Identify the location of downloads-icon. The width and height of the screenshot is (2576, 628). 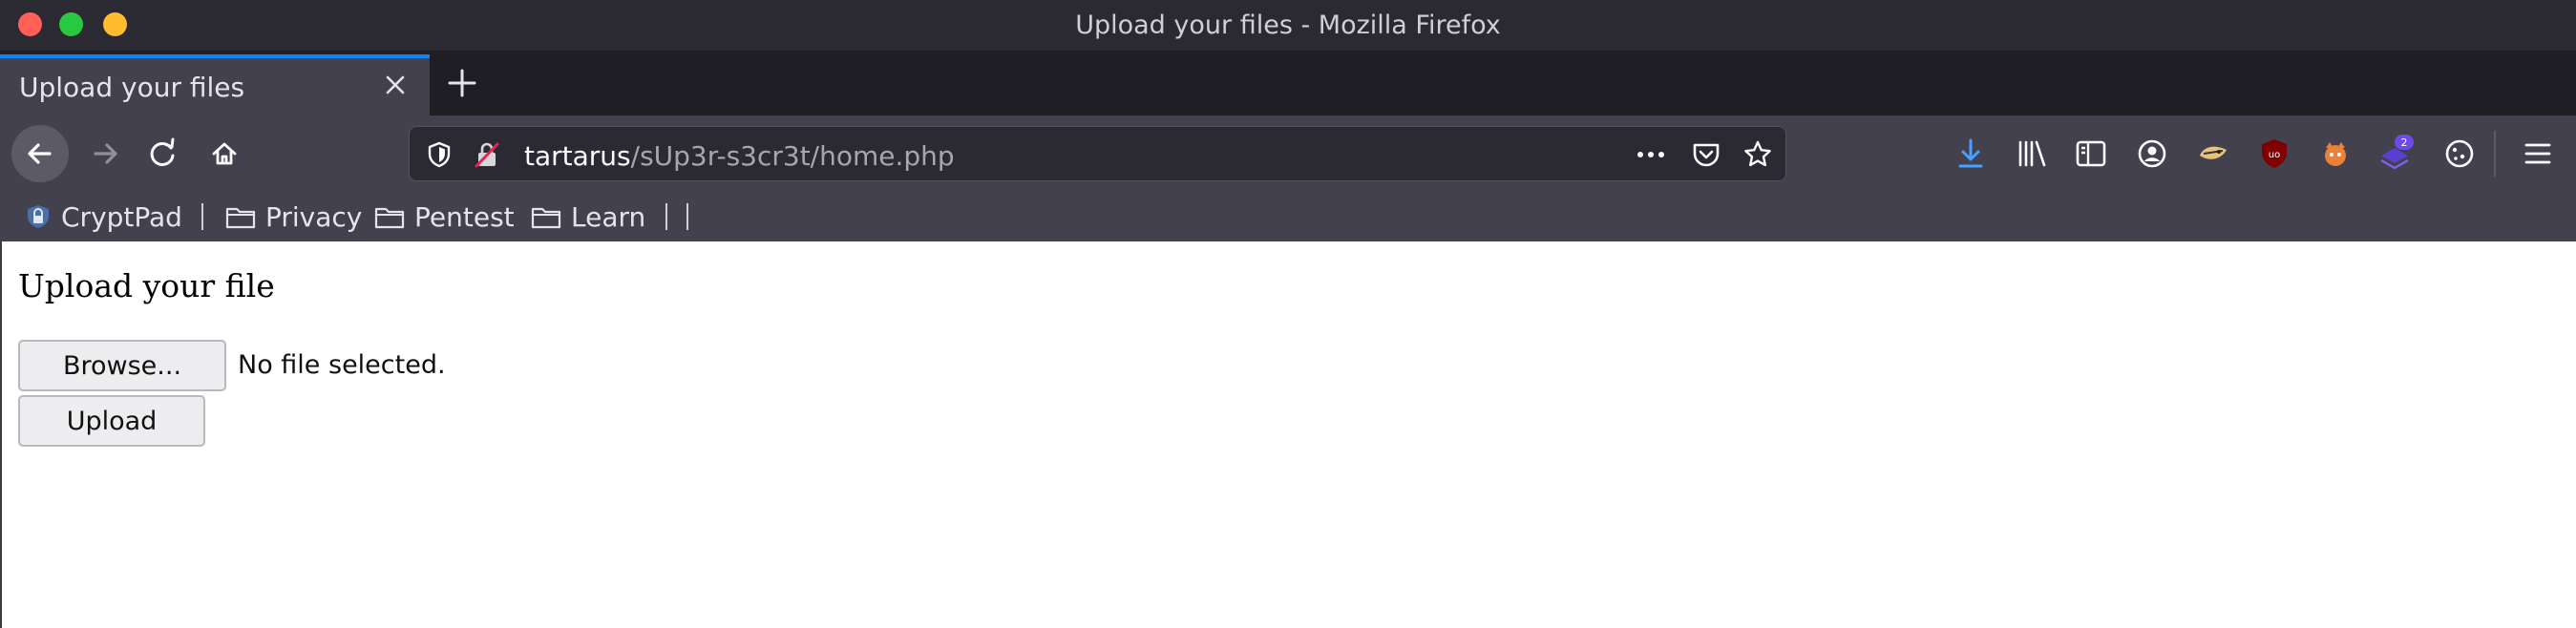
(1971, 154).